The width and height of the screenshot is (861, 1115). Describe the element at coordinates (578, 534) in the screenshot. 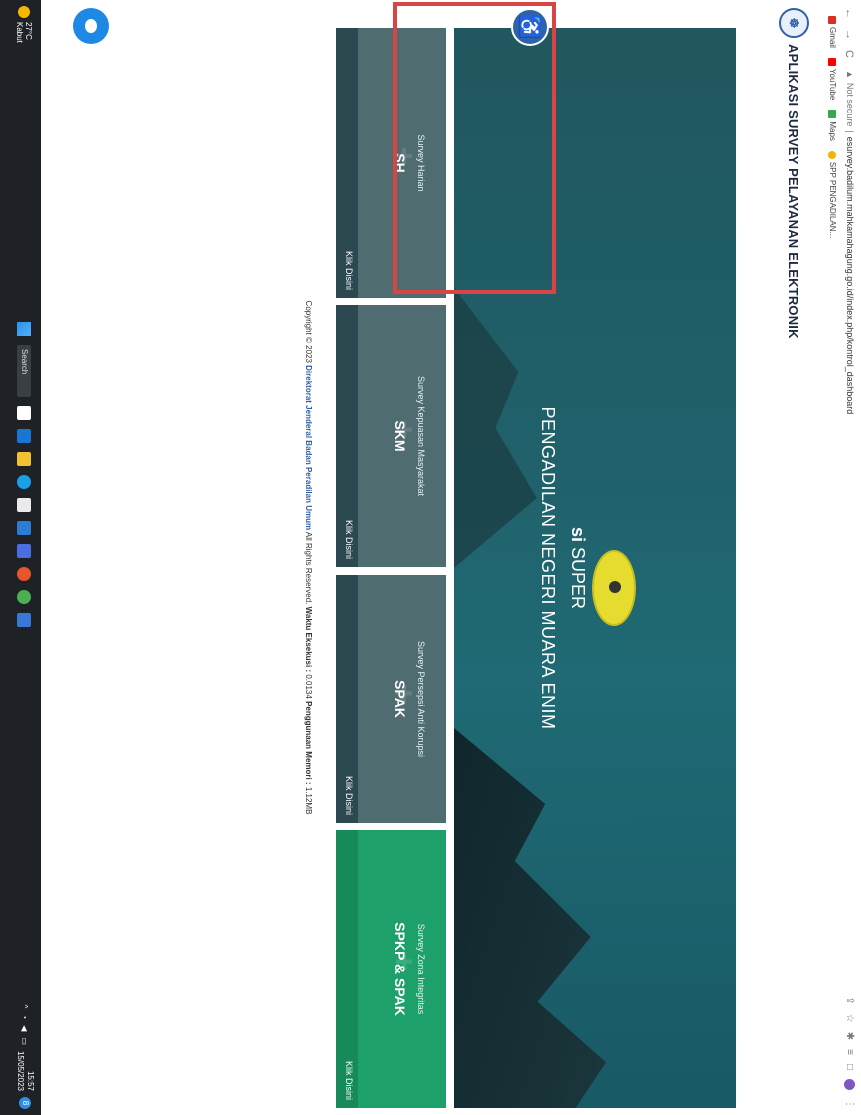

I see `hero-title-bold: si` at that location.